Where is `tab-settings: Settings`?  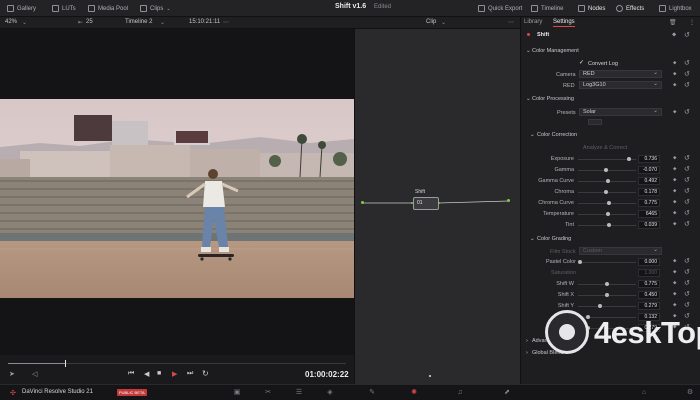 tab-settings: Settings is located at coordinates (564, 23).